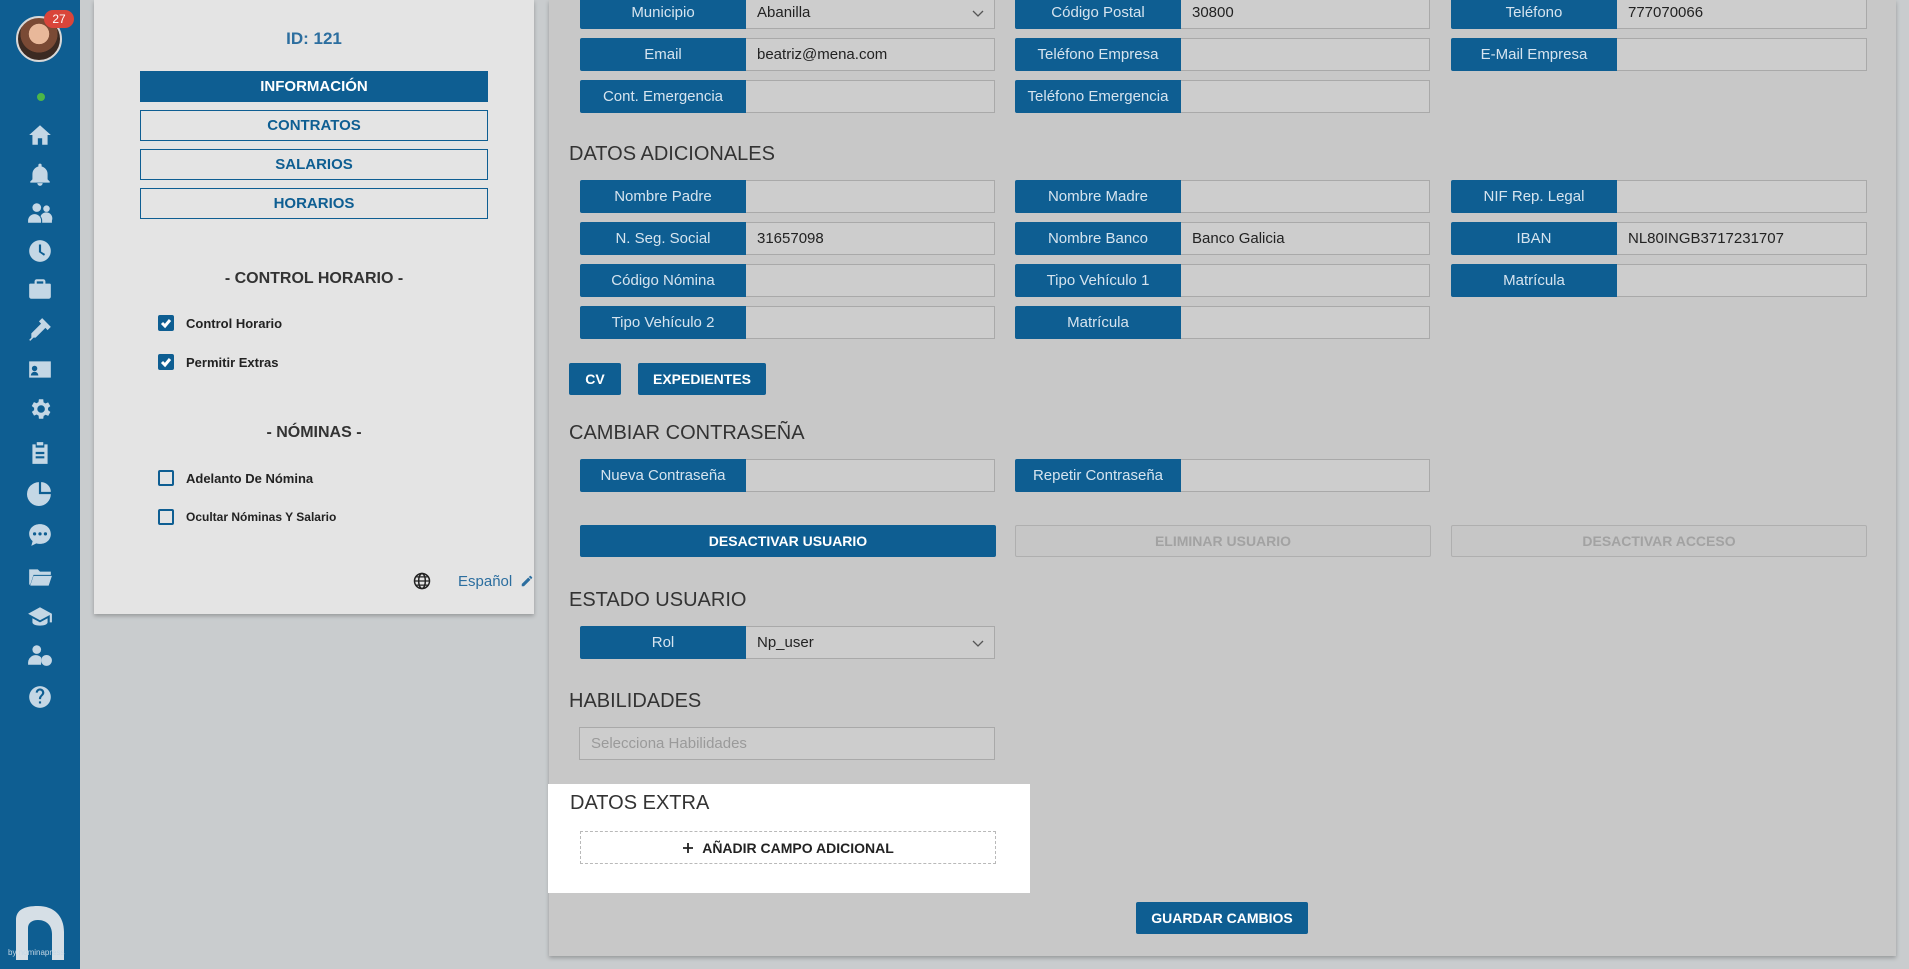  What do you see at coordinates (870, 280) in the screenshot?
I see `codigo-nomina-input` at bounding box center [870, 280].